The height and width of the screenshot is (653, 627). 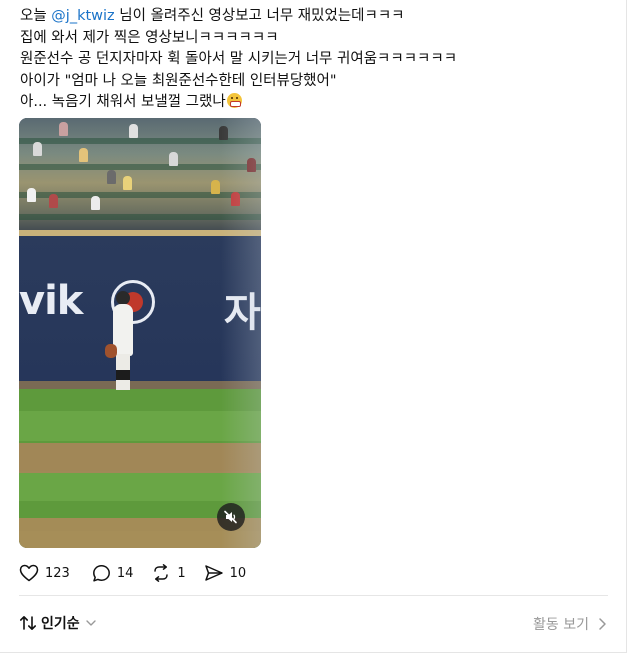 What do you see at coordinates (29, 573) in the screenshot?
I see `heart-icon` at bounding box center [29, 573].